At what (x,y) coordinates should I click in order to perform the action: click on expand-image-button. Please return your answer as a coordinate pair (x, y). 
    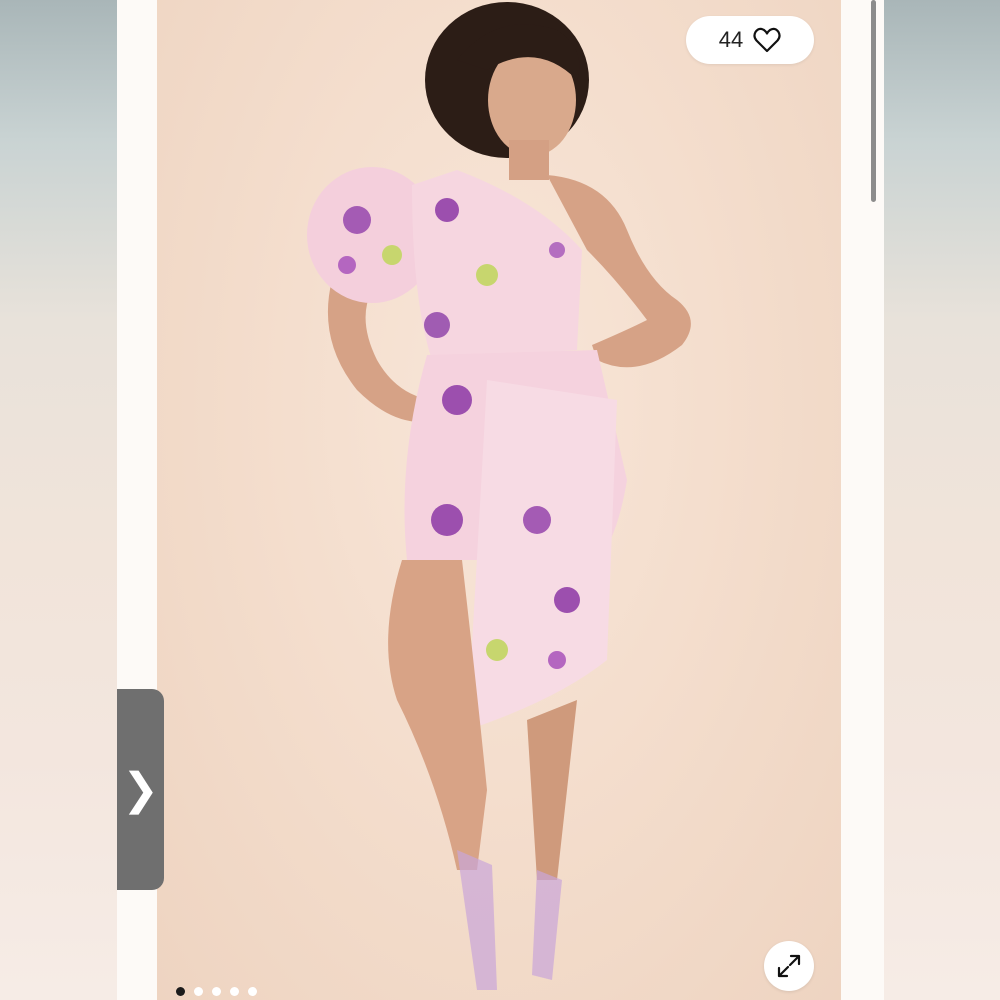
    Looking at the image, I should click on (789, 966).